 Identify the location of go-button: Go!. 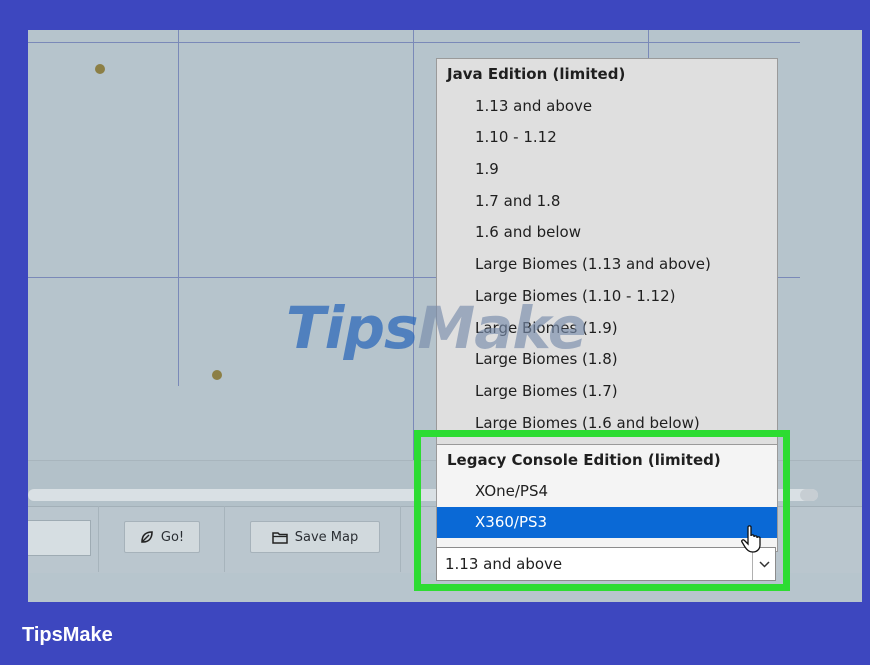
(162, 537).